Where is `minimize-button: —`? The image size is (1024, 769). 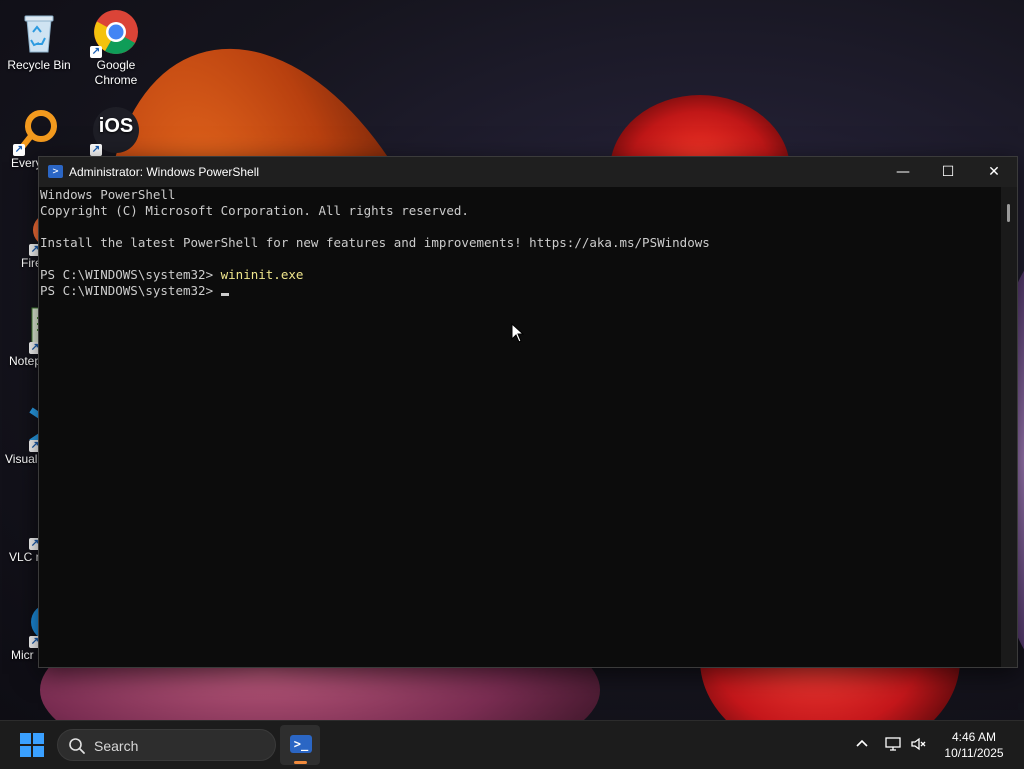 minimize-button: — is located at coordinates (903, 172).